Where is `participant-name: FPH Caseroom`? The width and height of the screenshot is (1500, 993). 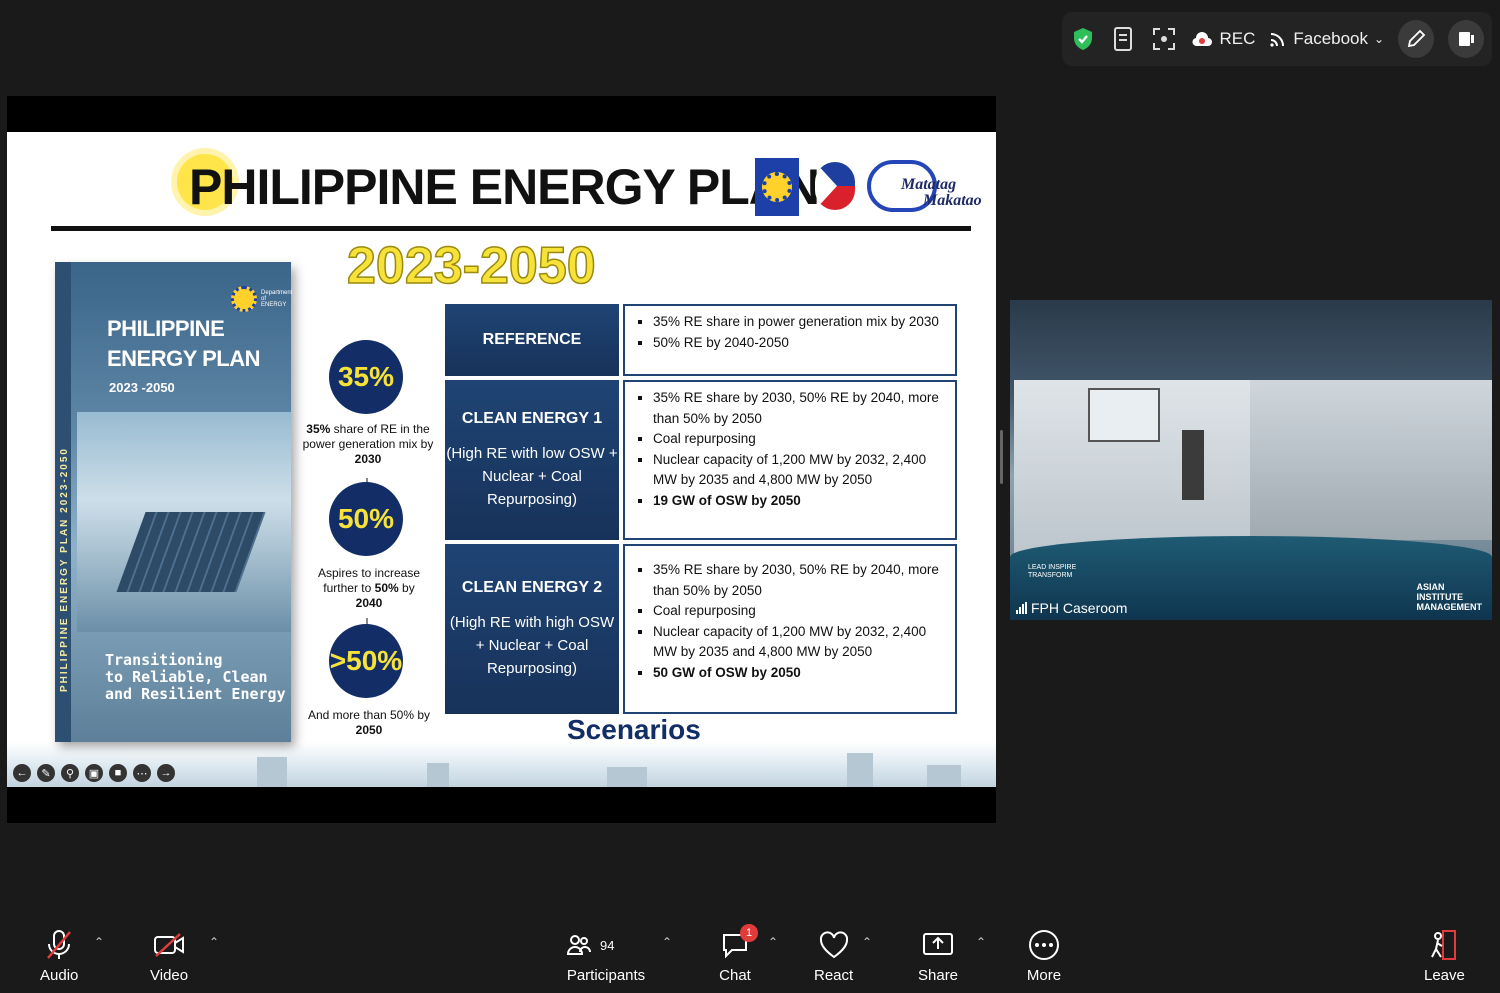 participant-name: FPH Caseroom is located at coordinates (1079, 608).